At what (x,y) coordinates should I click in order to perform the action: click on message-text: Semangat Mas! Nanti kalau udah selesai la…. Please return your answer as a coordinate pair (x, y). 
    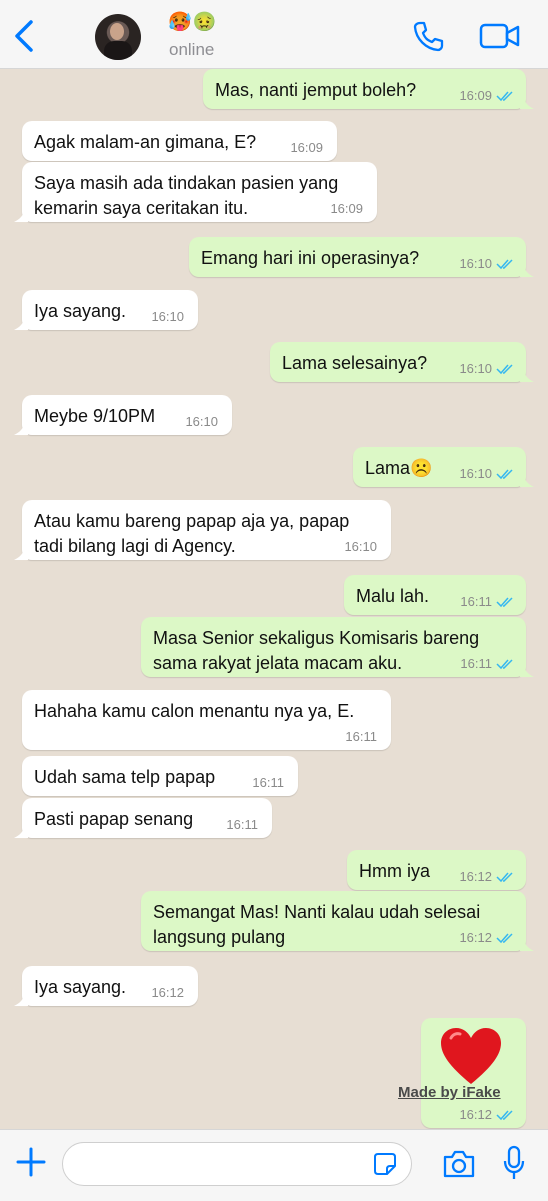
    Looking at the image, I should click on (317, 924).